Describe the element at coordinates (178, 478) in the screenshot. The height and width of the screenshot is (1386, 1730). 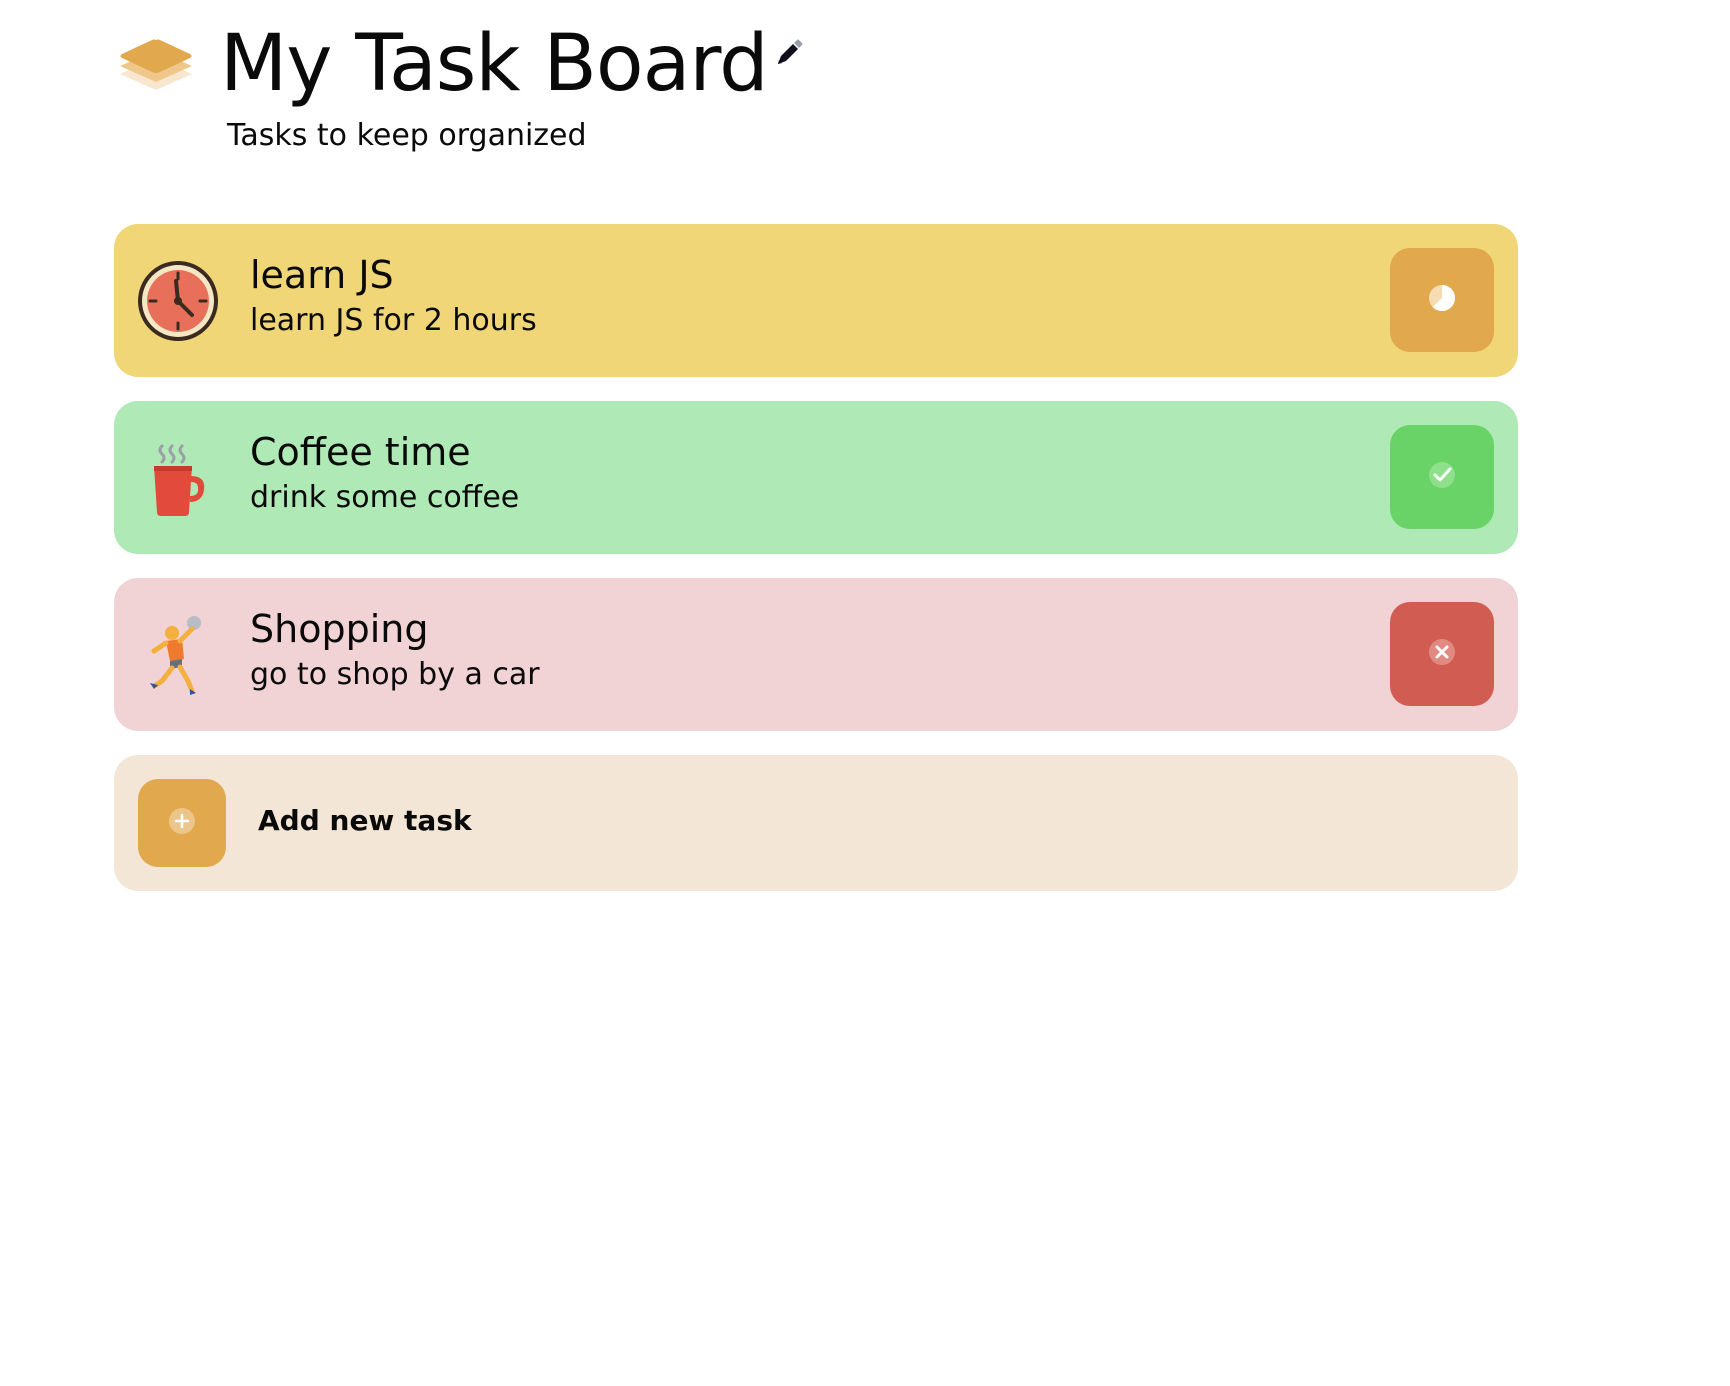
I see `hot-coffee-icon` at that location.